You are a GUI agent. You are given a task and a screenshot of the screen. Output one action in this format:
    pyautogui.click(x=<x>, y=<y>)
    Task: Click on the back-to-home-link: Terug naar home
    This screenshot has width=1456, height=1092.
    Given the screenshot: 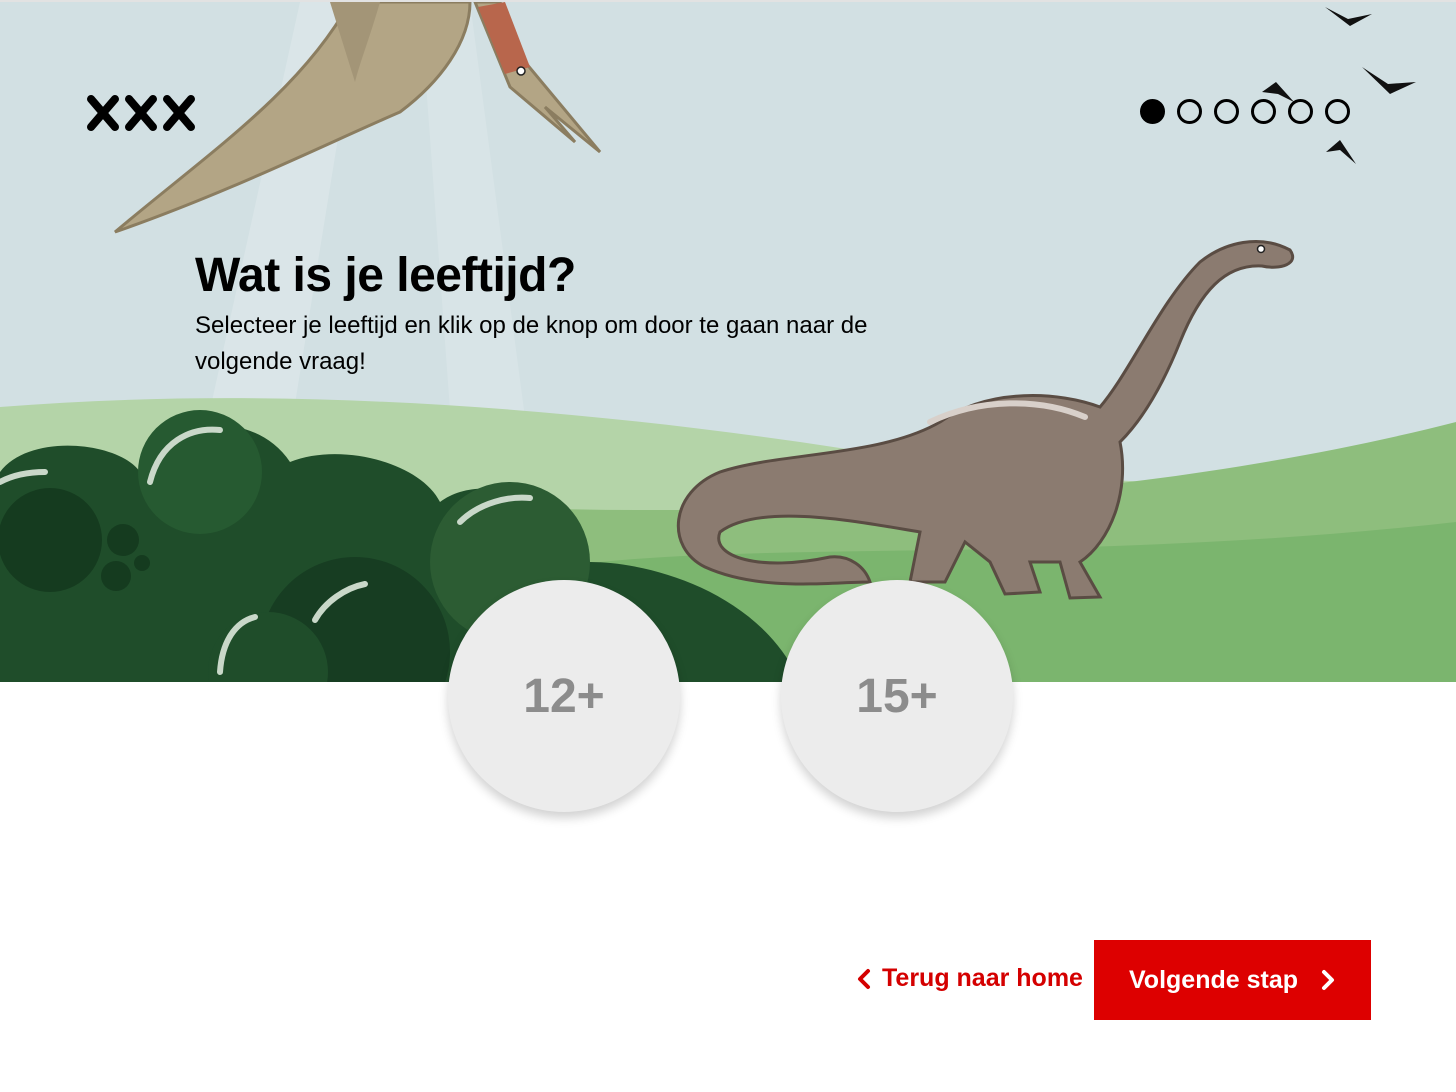 What is the action you would take?
    pyautogui.click(x=969, y=978)
    